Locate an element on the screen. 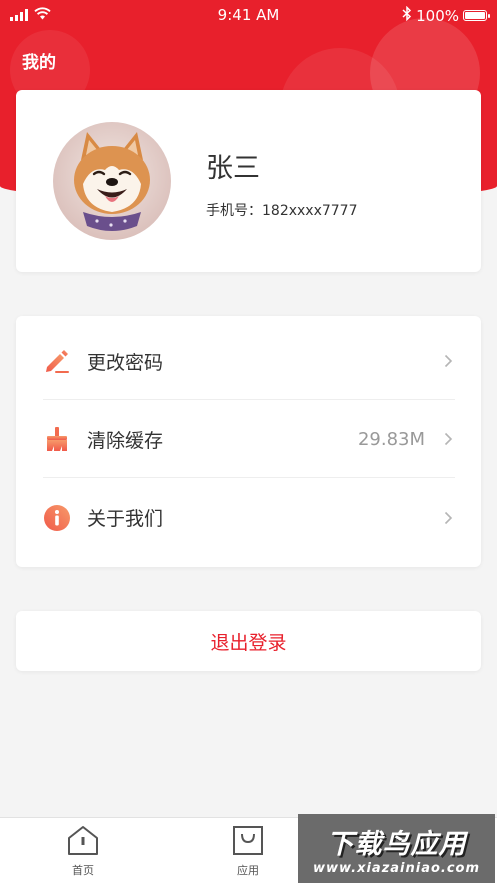  battery-percentage: 100% is located at coordinates (437, 15).